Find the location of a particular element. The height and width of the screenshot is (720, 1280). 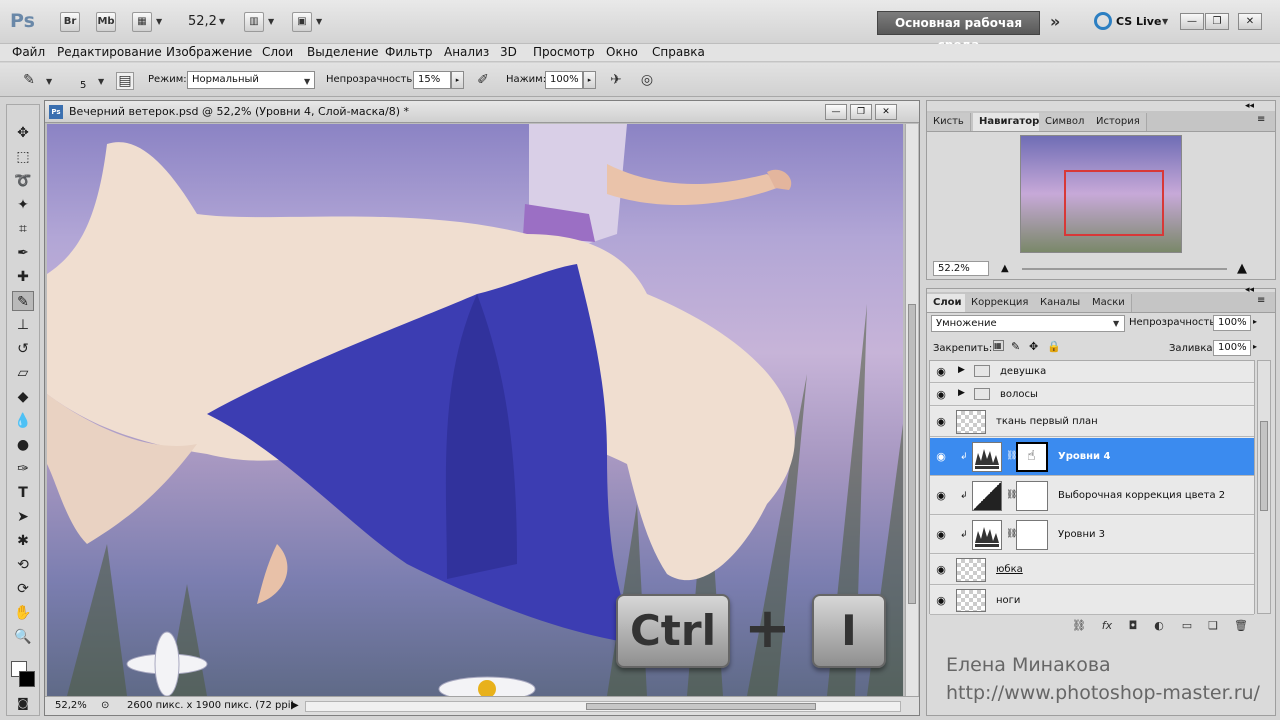

tab-masks: Маски is located at coordinates (1109, 303).